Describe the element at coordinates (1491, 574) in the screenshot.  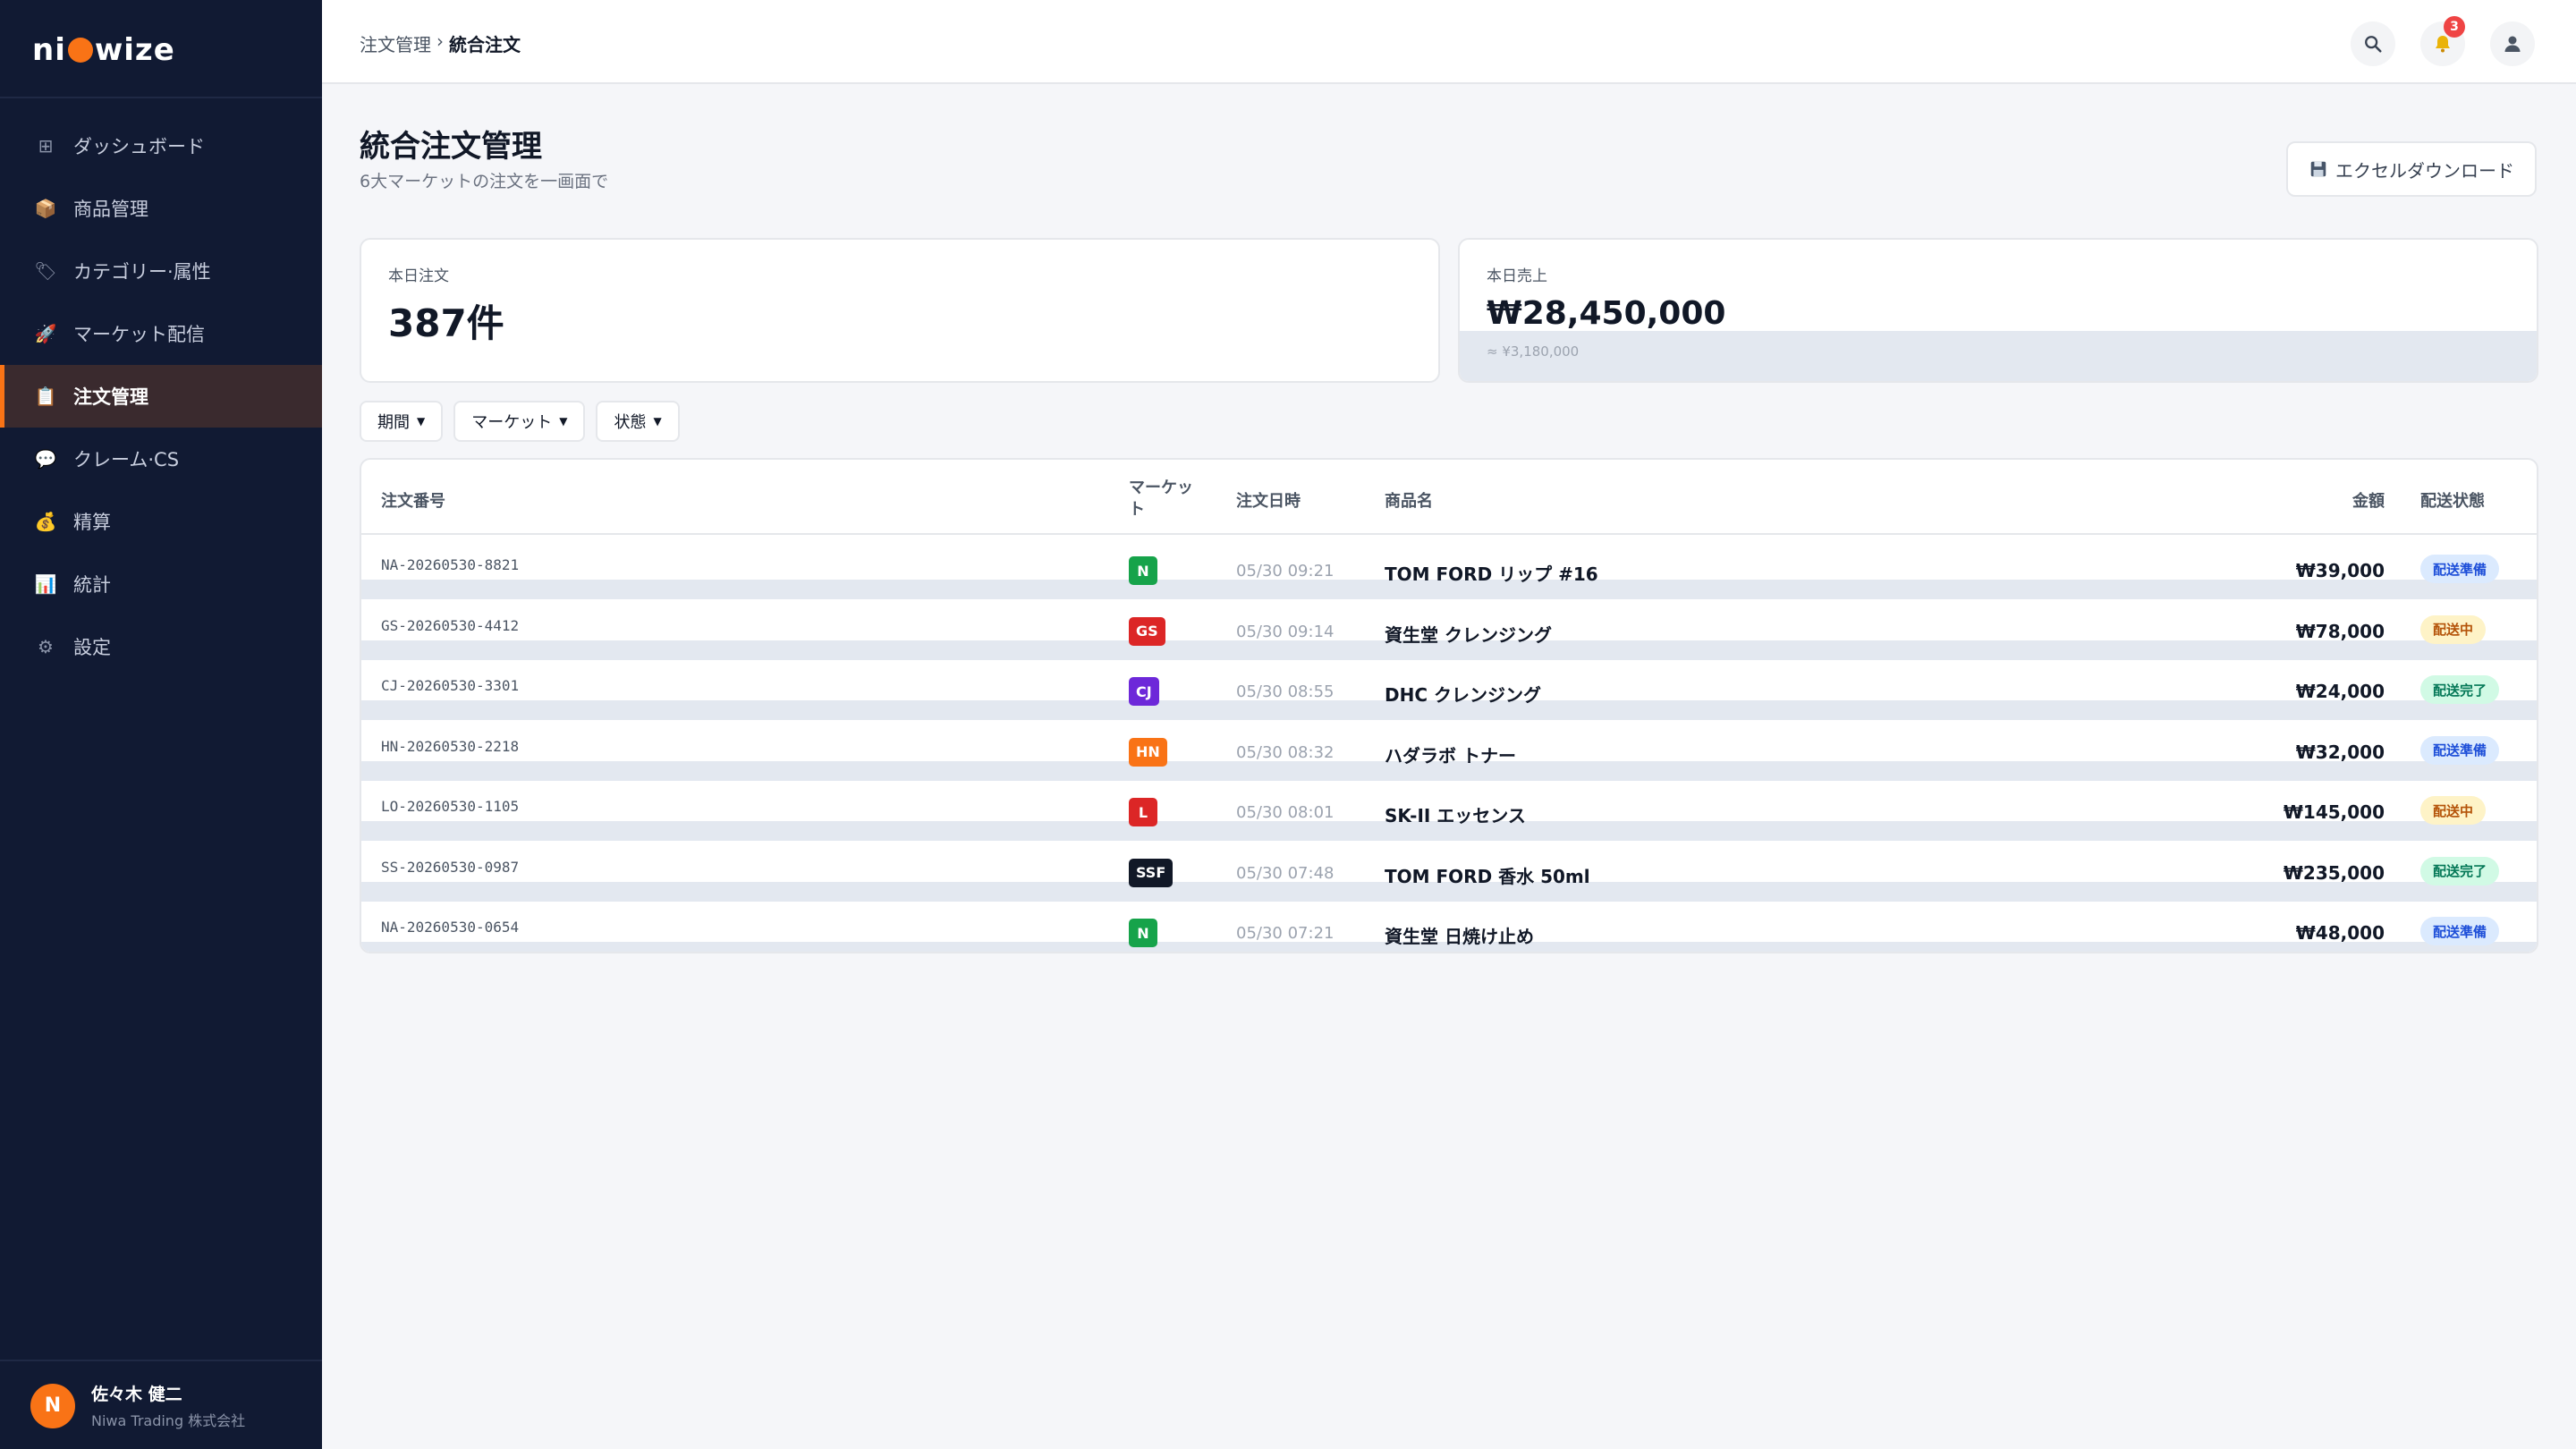
I see `product-name: TOM FORD リップ #16` at that location.